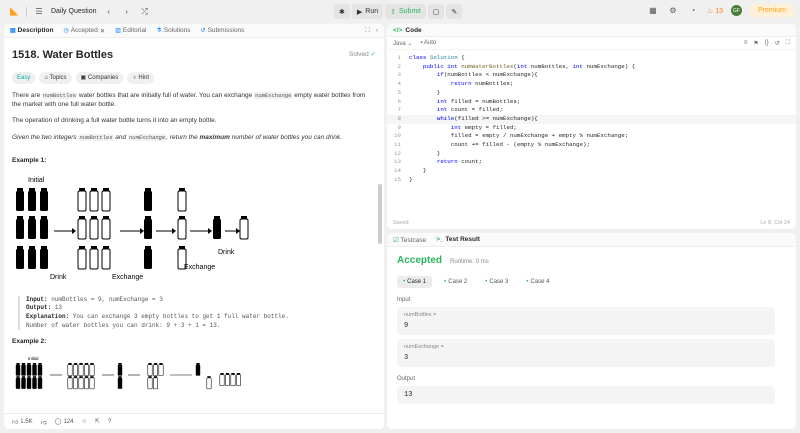 This screenshot has height=433, width=800. Describe the element at coordinates (145, 12) in the screenshot. I see `shuffle-icon: ⤮` at that location.